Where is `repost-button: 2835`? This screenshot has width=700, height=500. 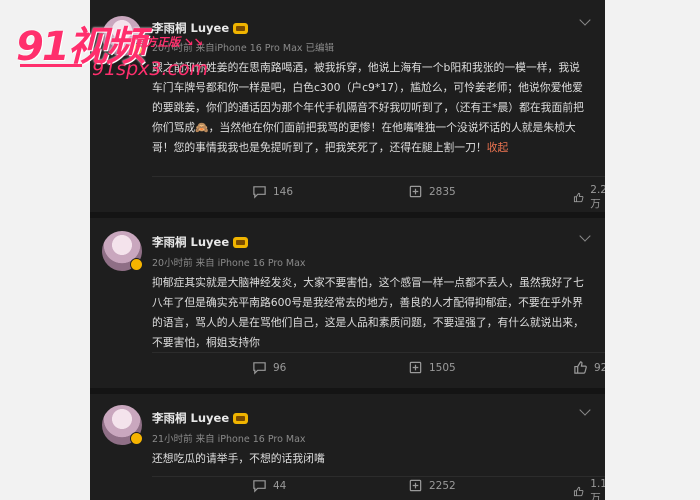 repost-button: 2835 is located at coordinates (432, 191).